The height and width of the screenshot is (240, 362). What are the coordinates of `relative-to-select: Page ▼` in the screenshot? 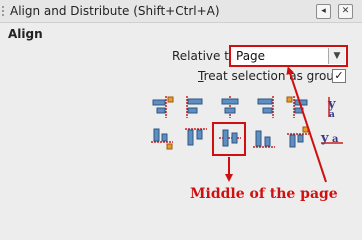 It's located at (288, 56).